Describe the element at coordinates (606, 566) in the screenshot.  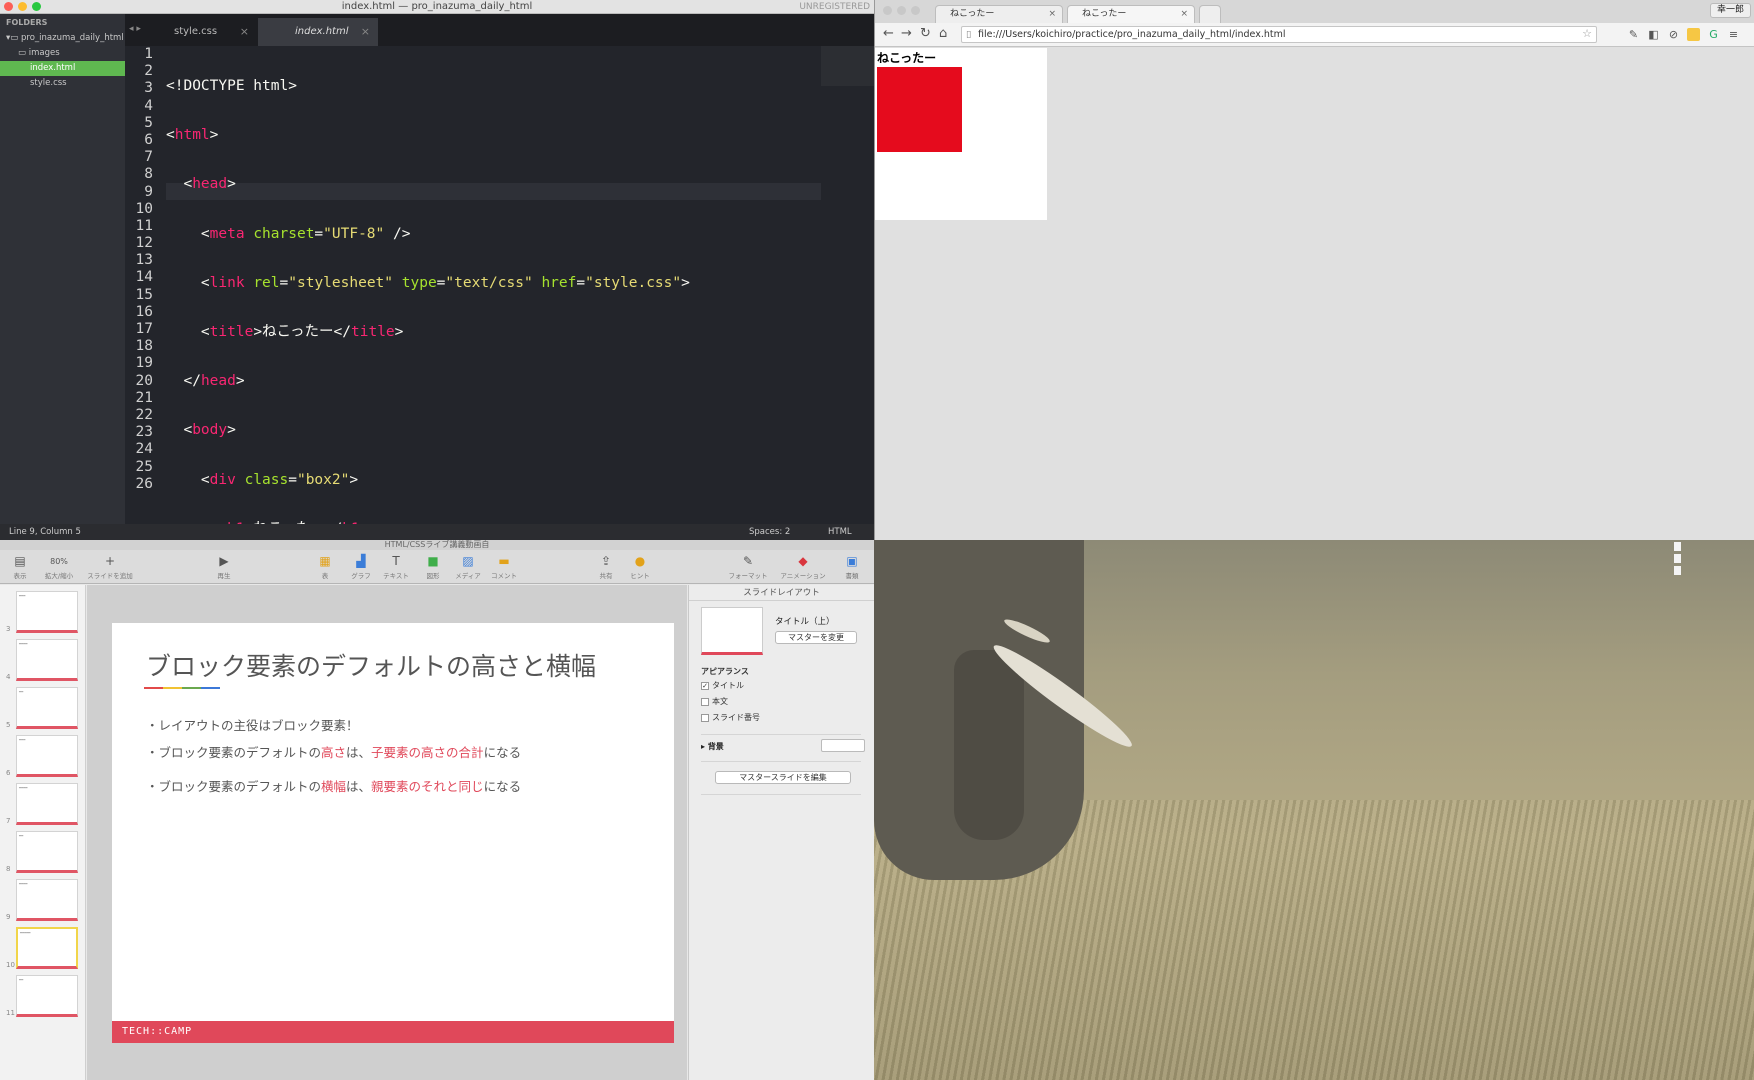
I see `share-button: ⇪ 共有` at that location.